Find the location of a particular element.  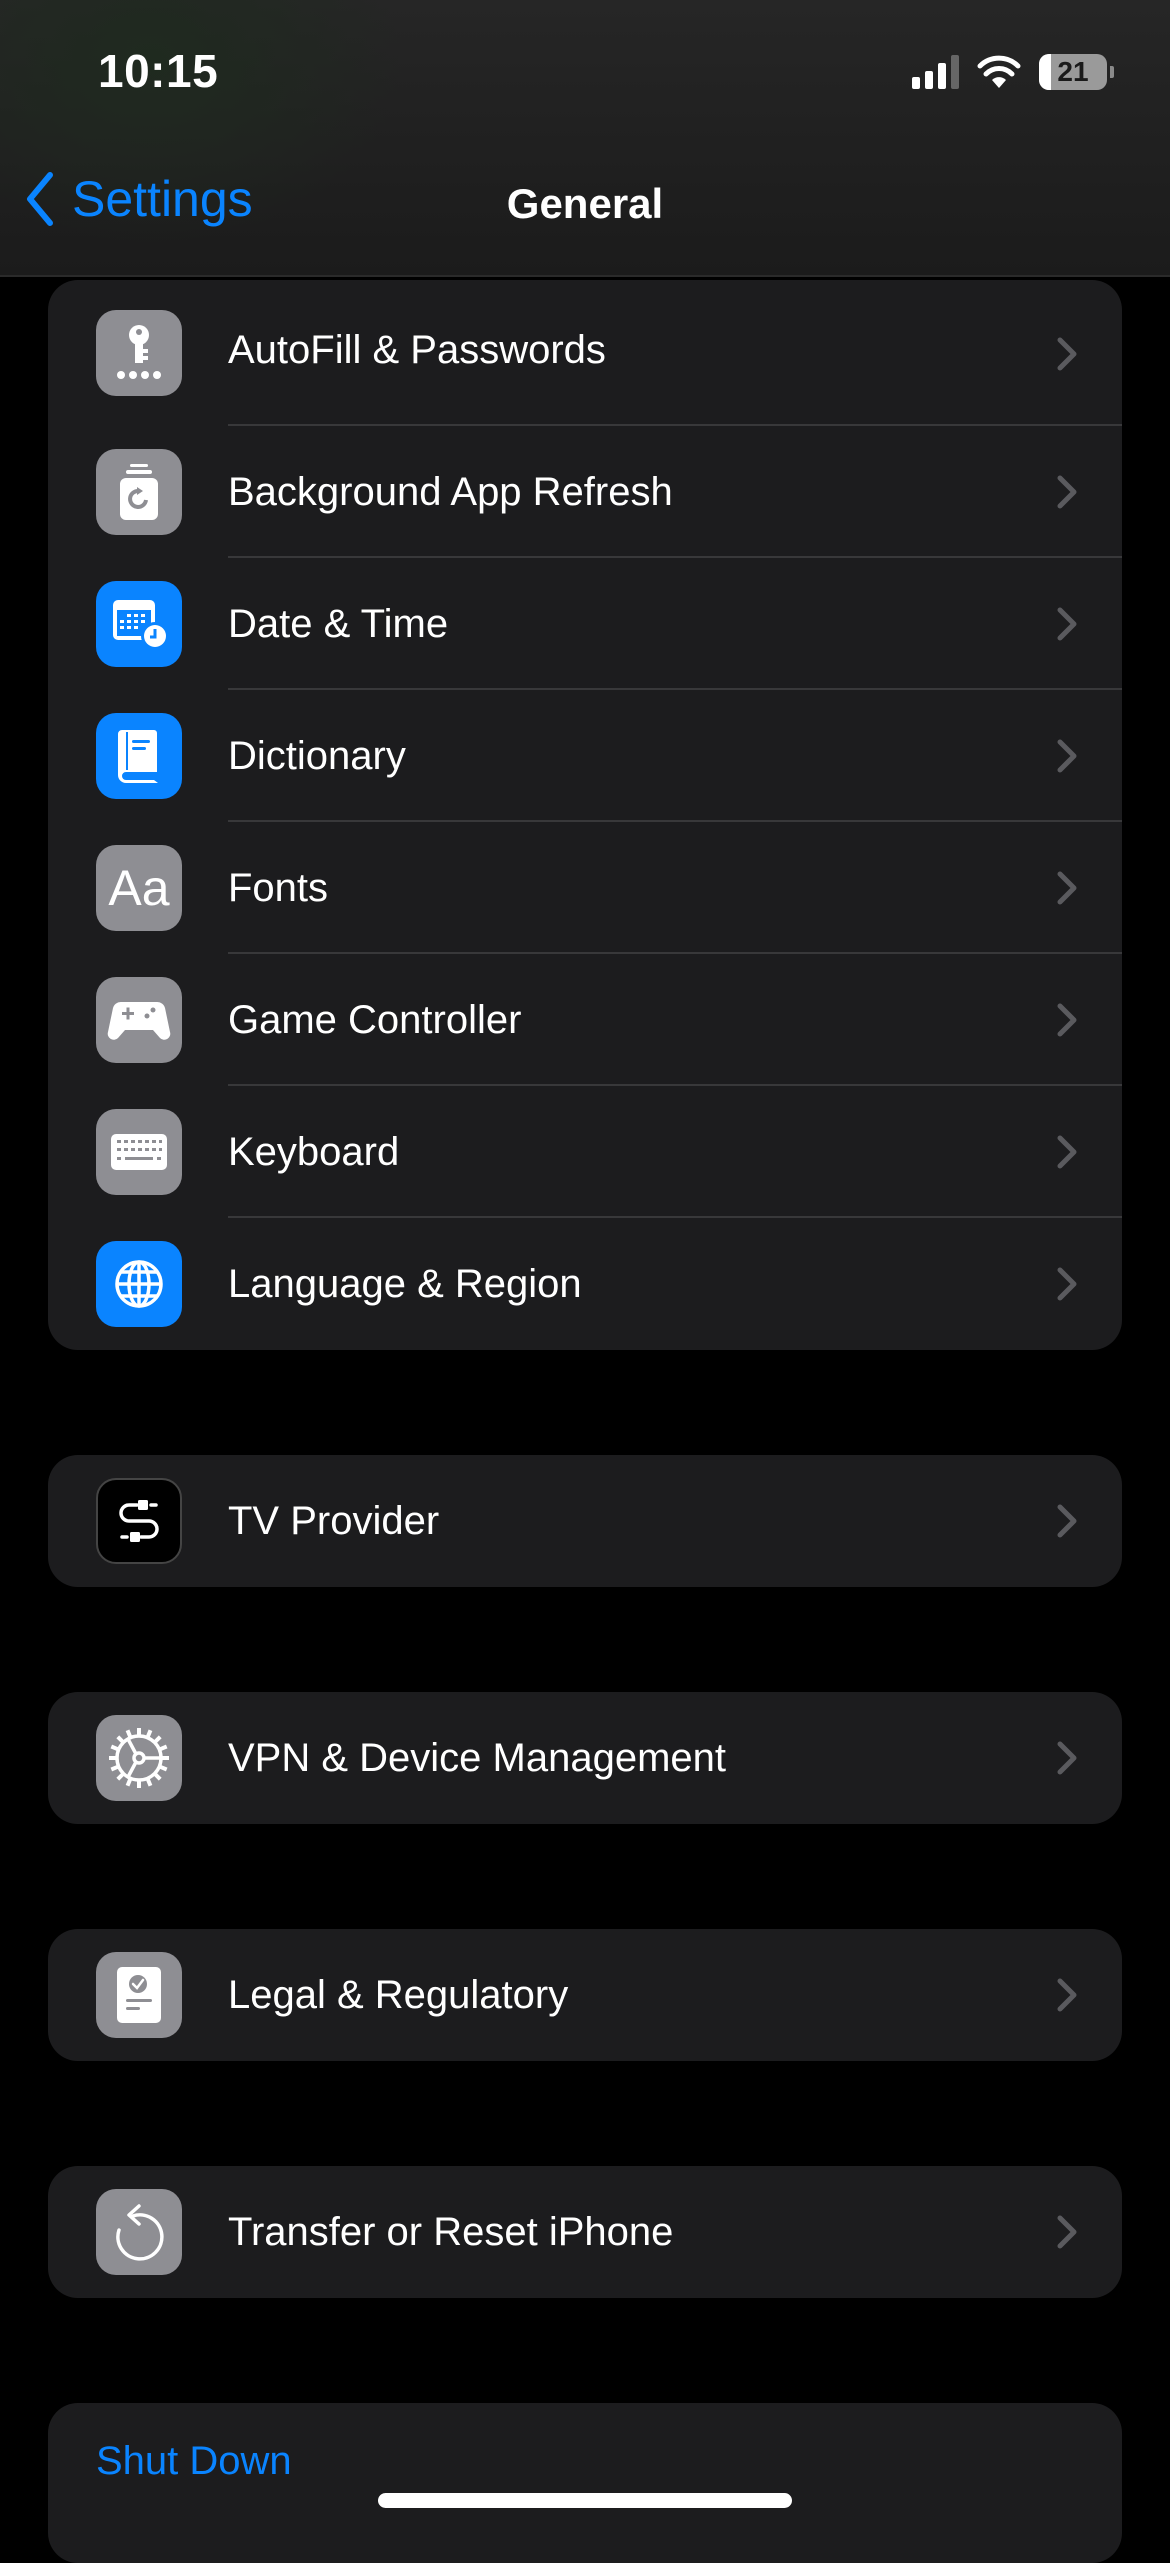

row-background-app-refresh: Background App Refresh is located at coordinates (585, 492).